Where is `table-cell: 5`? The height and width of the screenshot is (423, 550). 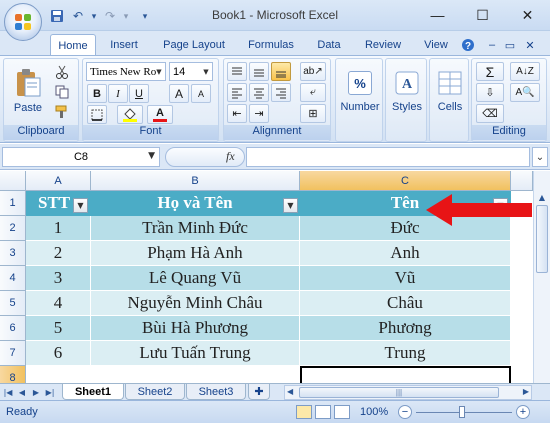
table-cell: 5 is located at coordinates (58, 328).